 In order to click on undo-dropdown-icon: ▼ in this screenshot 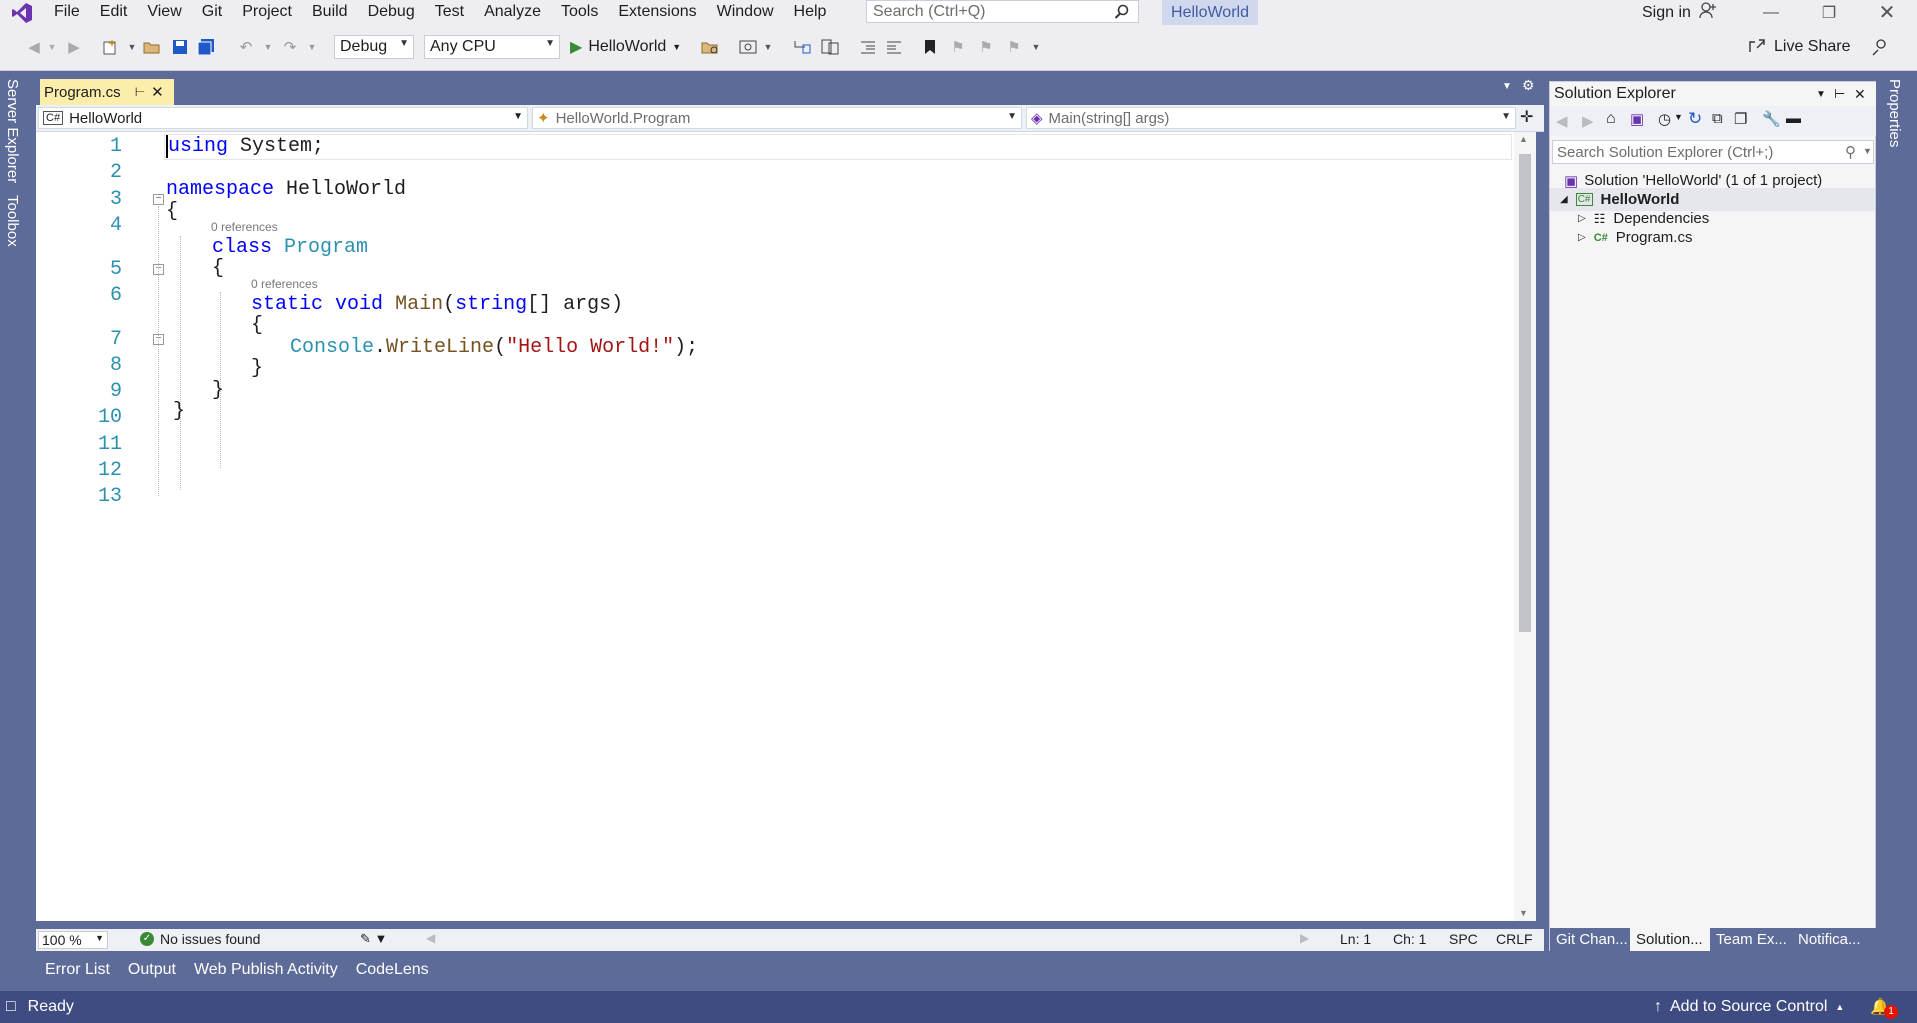, I will do `click(268, 47)`.